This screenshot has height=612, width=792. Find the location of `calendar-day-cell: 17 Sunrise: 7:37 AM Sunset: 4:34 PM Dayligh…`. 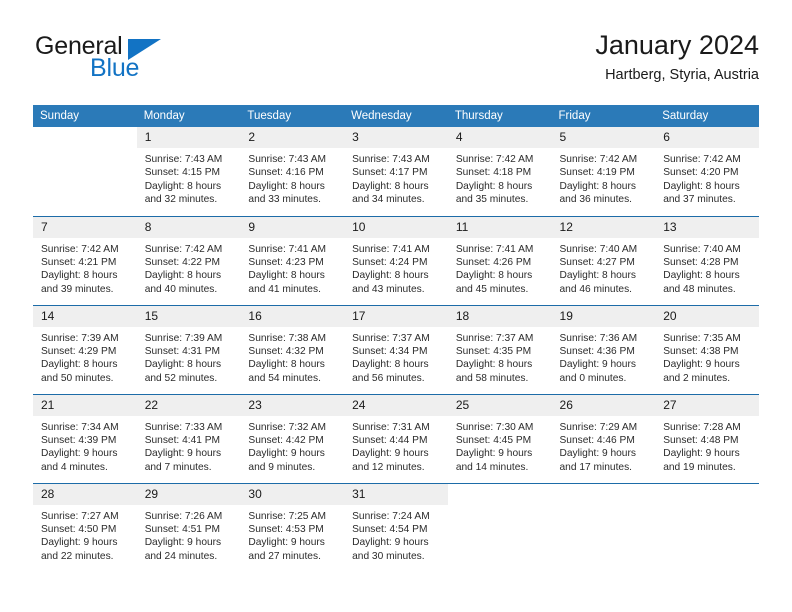

calendar-day-cell: 17 Sunrise: 7:37 AM Sunset: 4:34 PM Dayligh… is located at coordinates (396, 349).